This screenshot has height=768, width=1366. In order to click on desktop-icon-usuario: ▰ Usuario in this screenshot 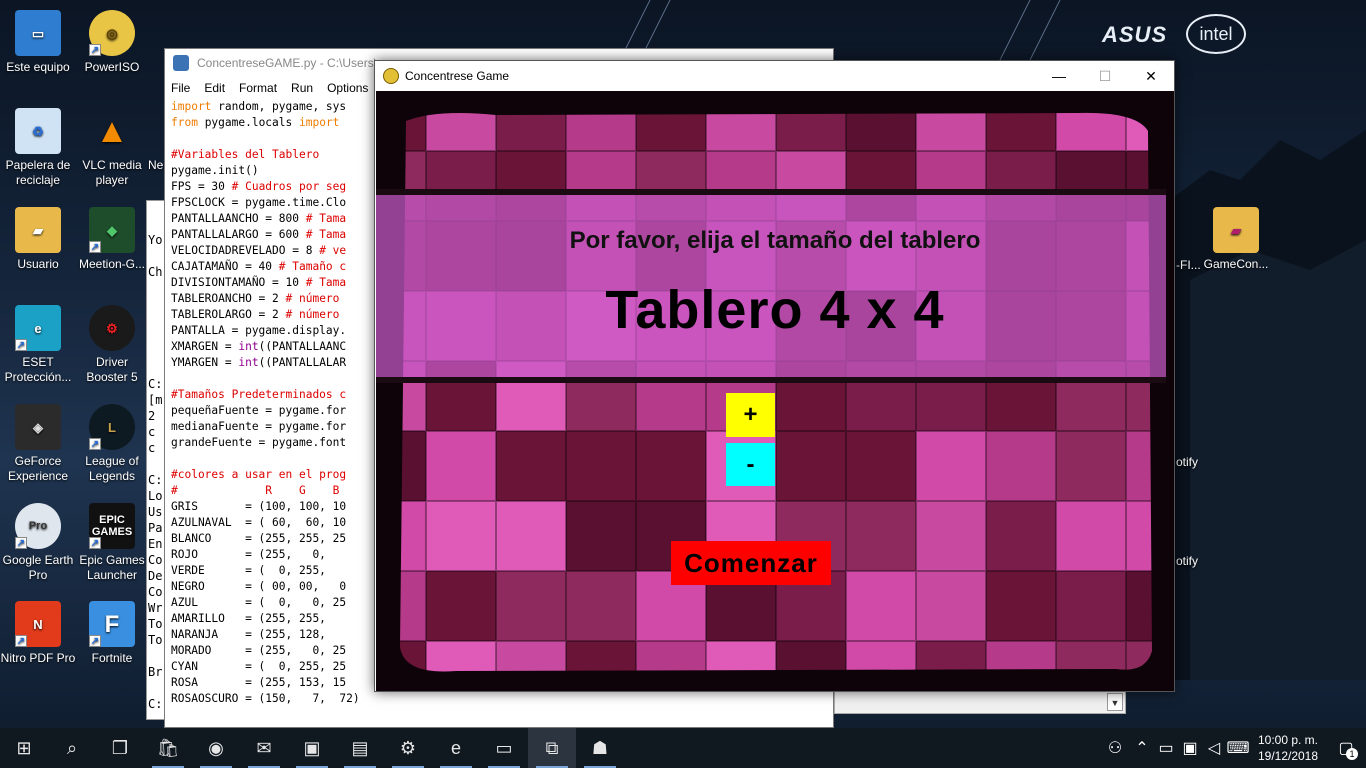, I will do `click(38, 239)`.